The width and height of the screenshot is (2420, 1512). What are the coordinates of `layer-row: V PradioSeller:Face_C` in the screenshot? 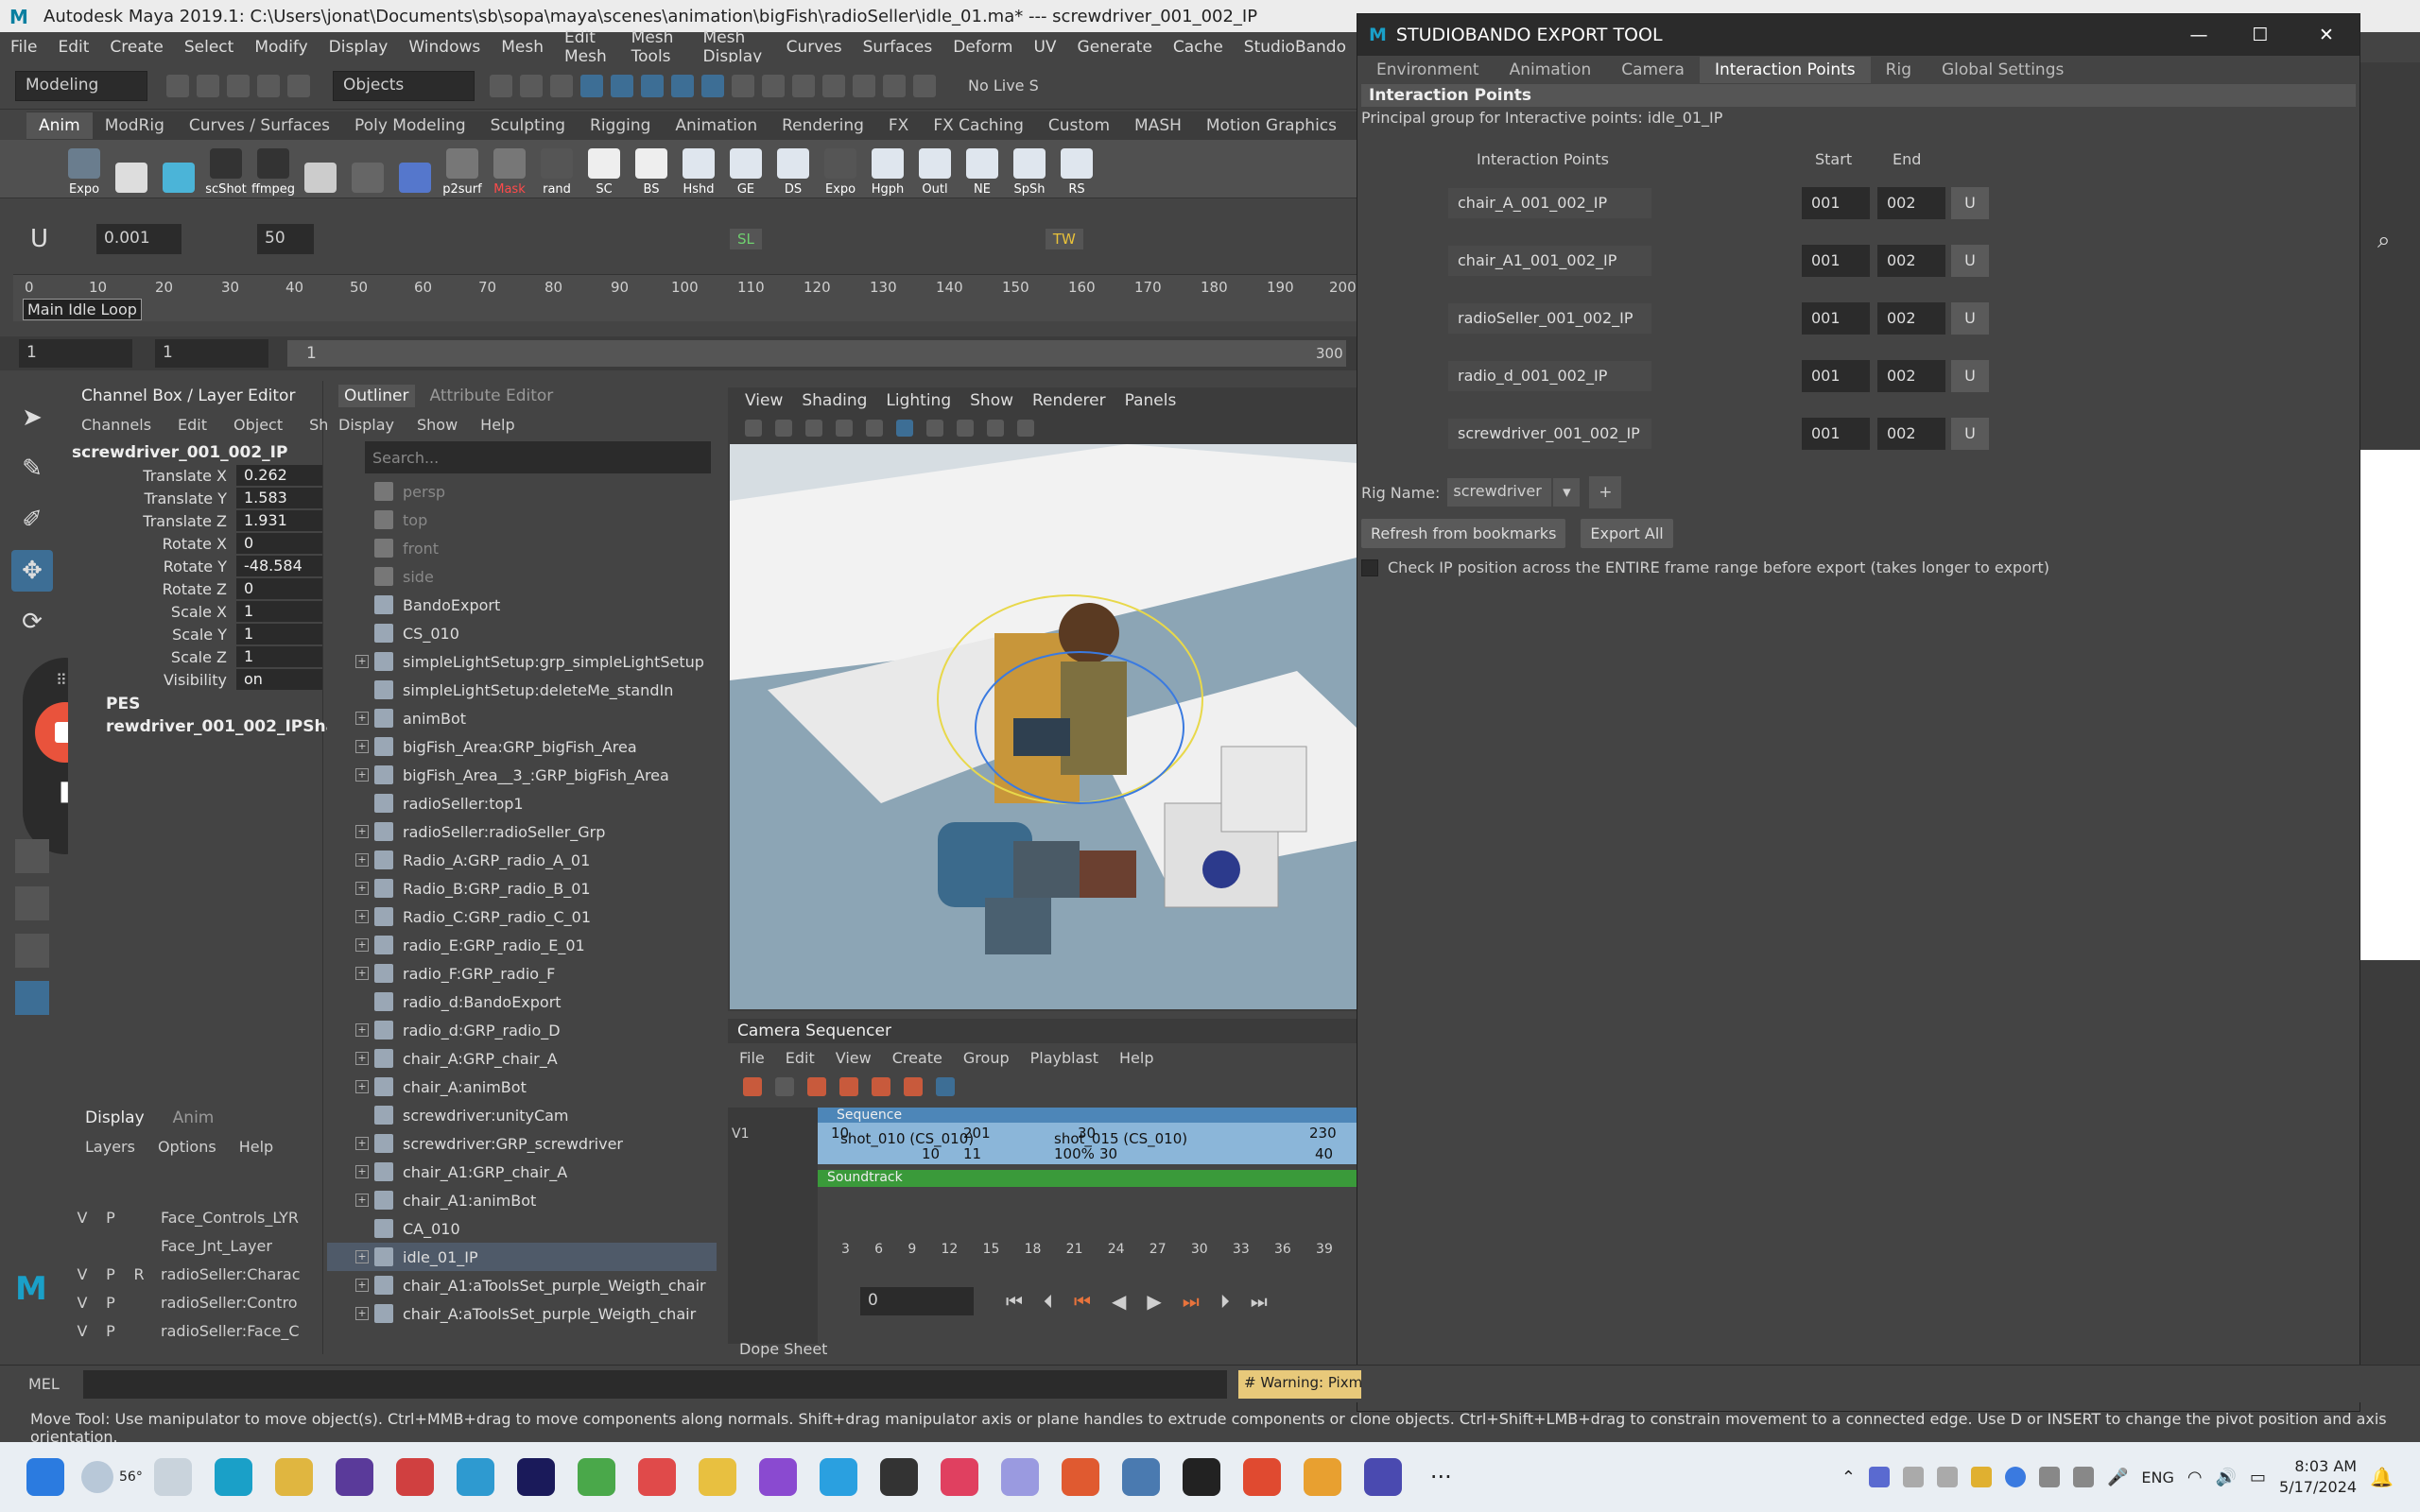 It's located at (192, 1330).